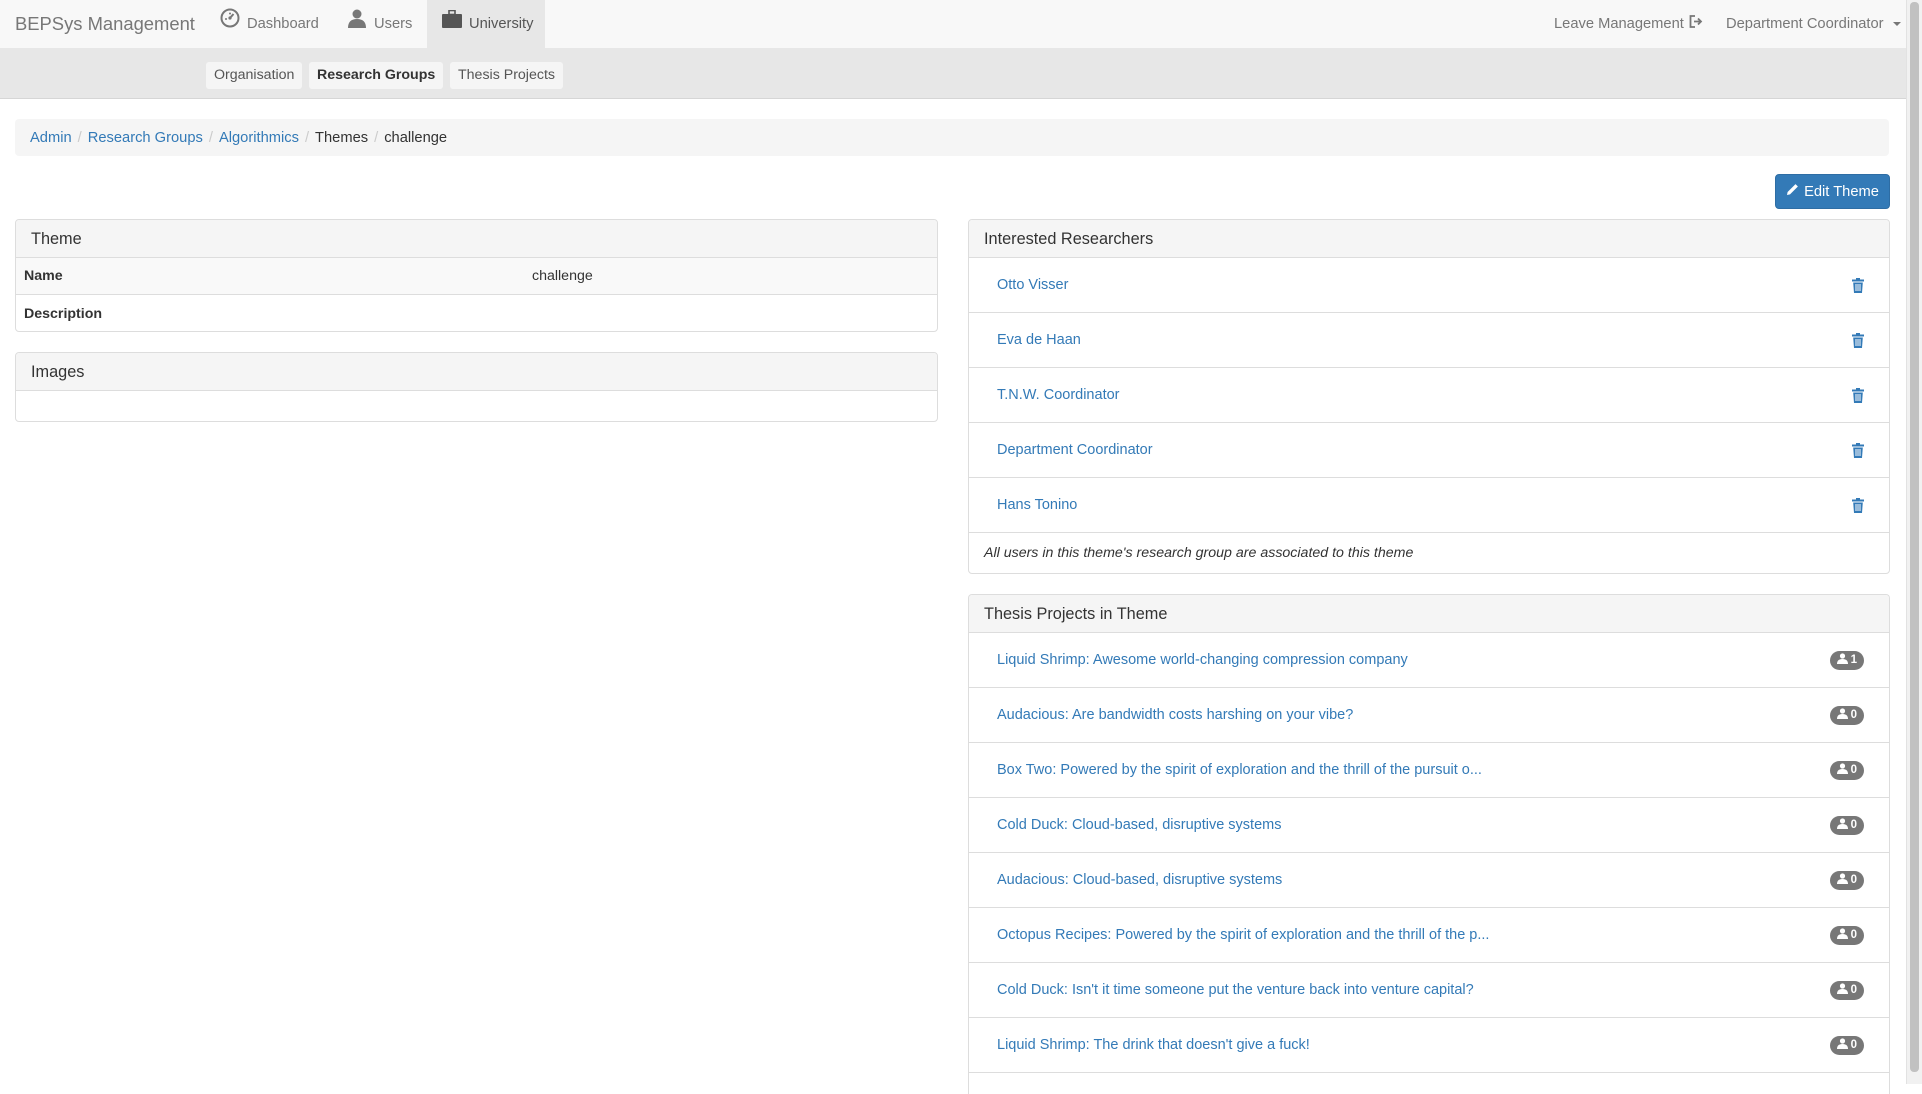  What do you see at coordinates (1846, 660) in the screenshot?
I see `student-count-badge: 1` at bounding box center [1846, 660].